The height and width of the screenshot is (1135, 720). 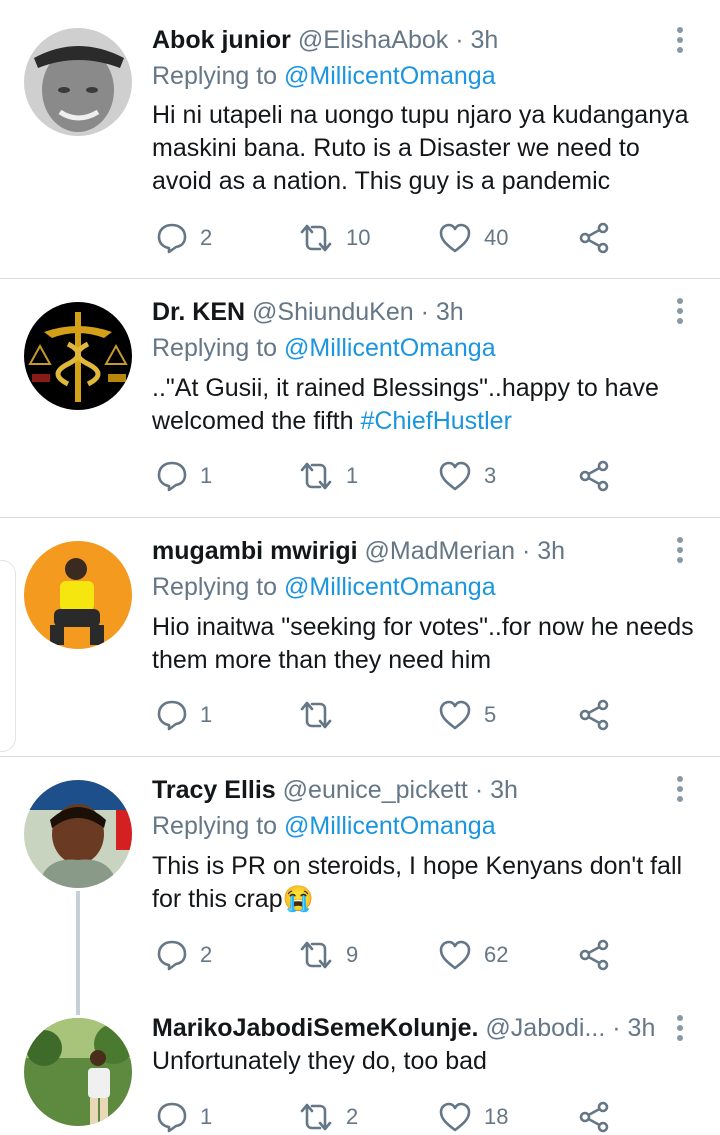 What do you see at coordinates (334, 238) in the screenshot?
I see `retweet-button: 10` at bounding box center [334, 238].